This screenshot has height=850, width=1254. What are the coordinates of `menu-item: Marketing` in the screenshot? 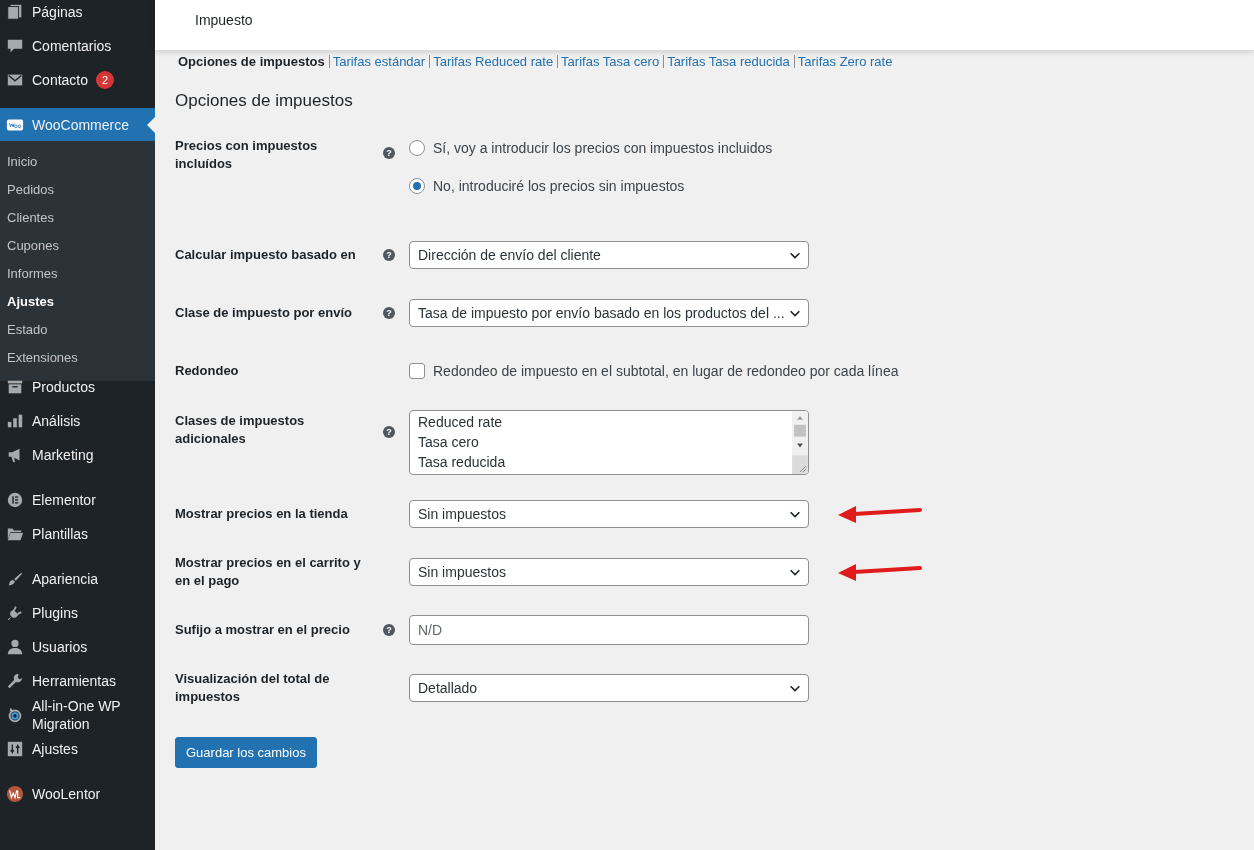 It's located at (77, 455).